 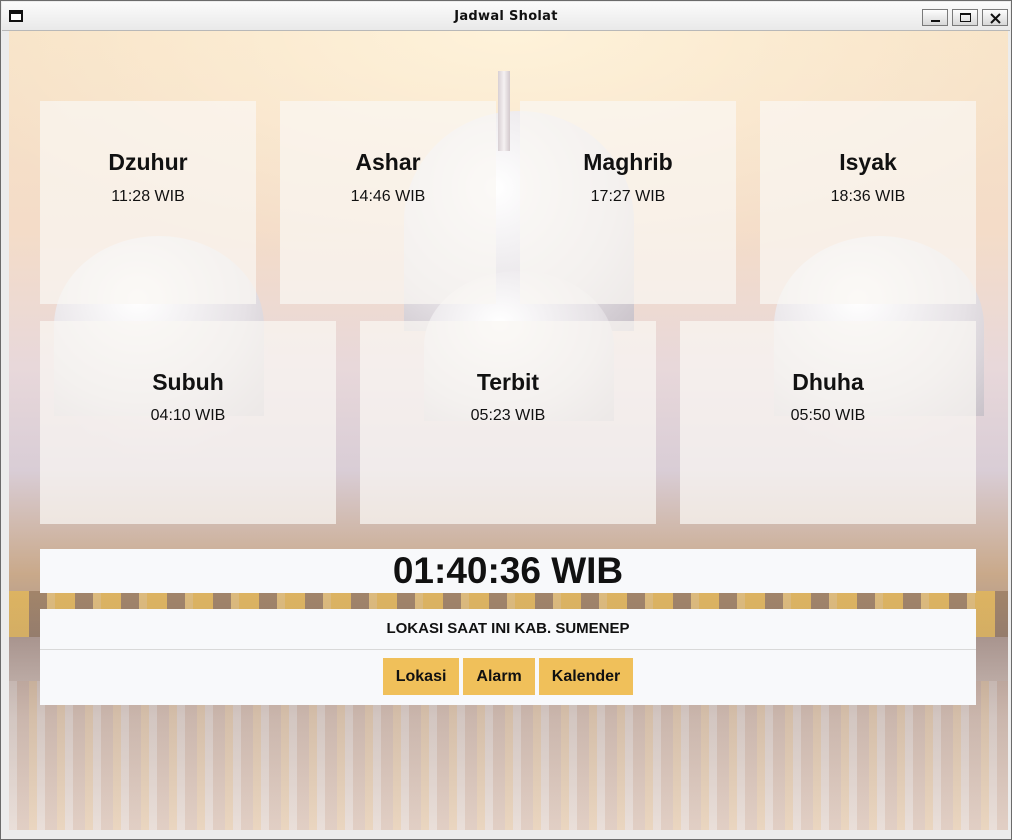 I want to click on prayer-name: Maghrib, so click(x=628, y=162).